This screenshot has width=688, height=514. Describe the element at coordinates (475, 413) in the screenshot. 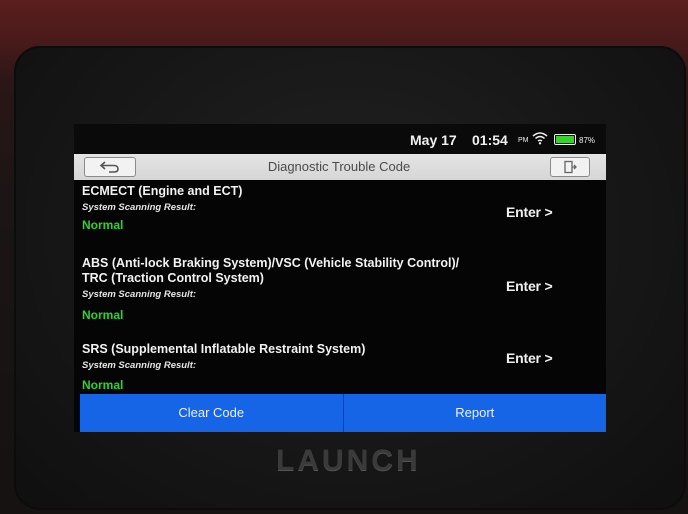

I see `report-button: Report` at that location.